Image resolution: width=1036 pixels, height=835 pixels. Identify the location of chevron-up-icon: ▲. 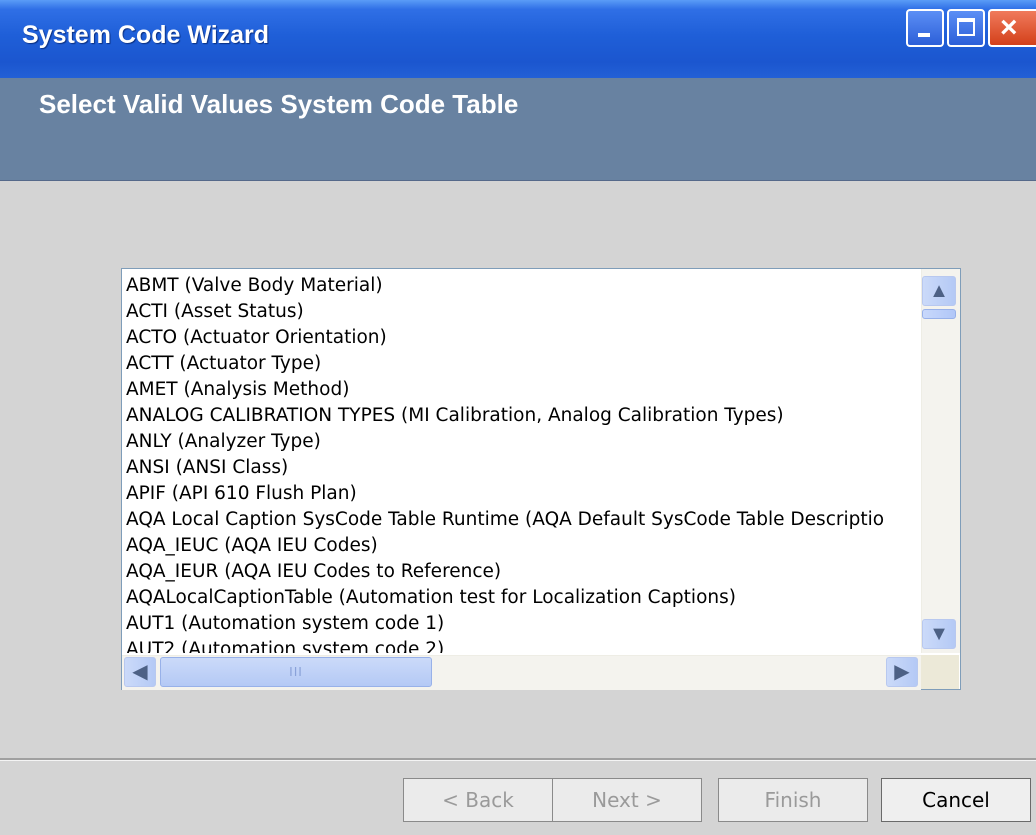
(939, 291).